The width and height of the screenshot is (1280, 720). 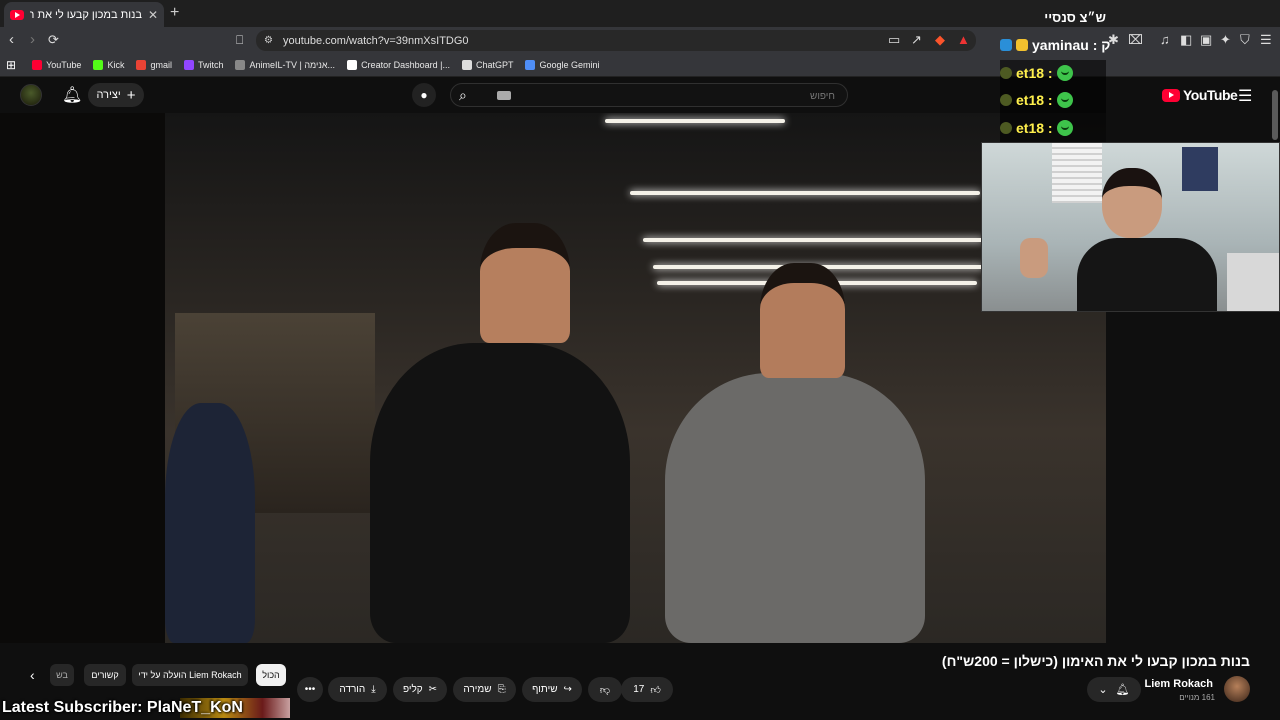 What do you see at coordinates (32, 675) in the screenshot?
I see `chips-scroll-left-icon: ‹` at bounding box center [32, 675].